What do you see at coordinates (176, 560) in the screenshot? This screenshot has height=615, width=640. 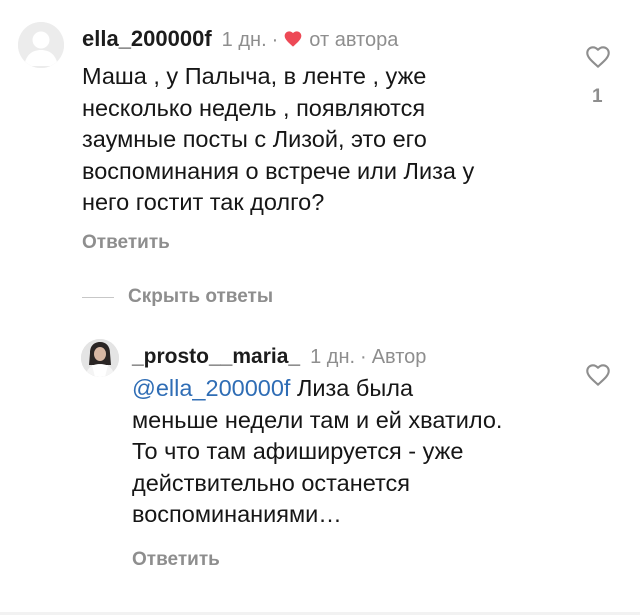 I see `reply-reply-button: Ответить` at bounding box center [176, 560].